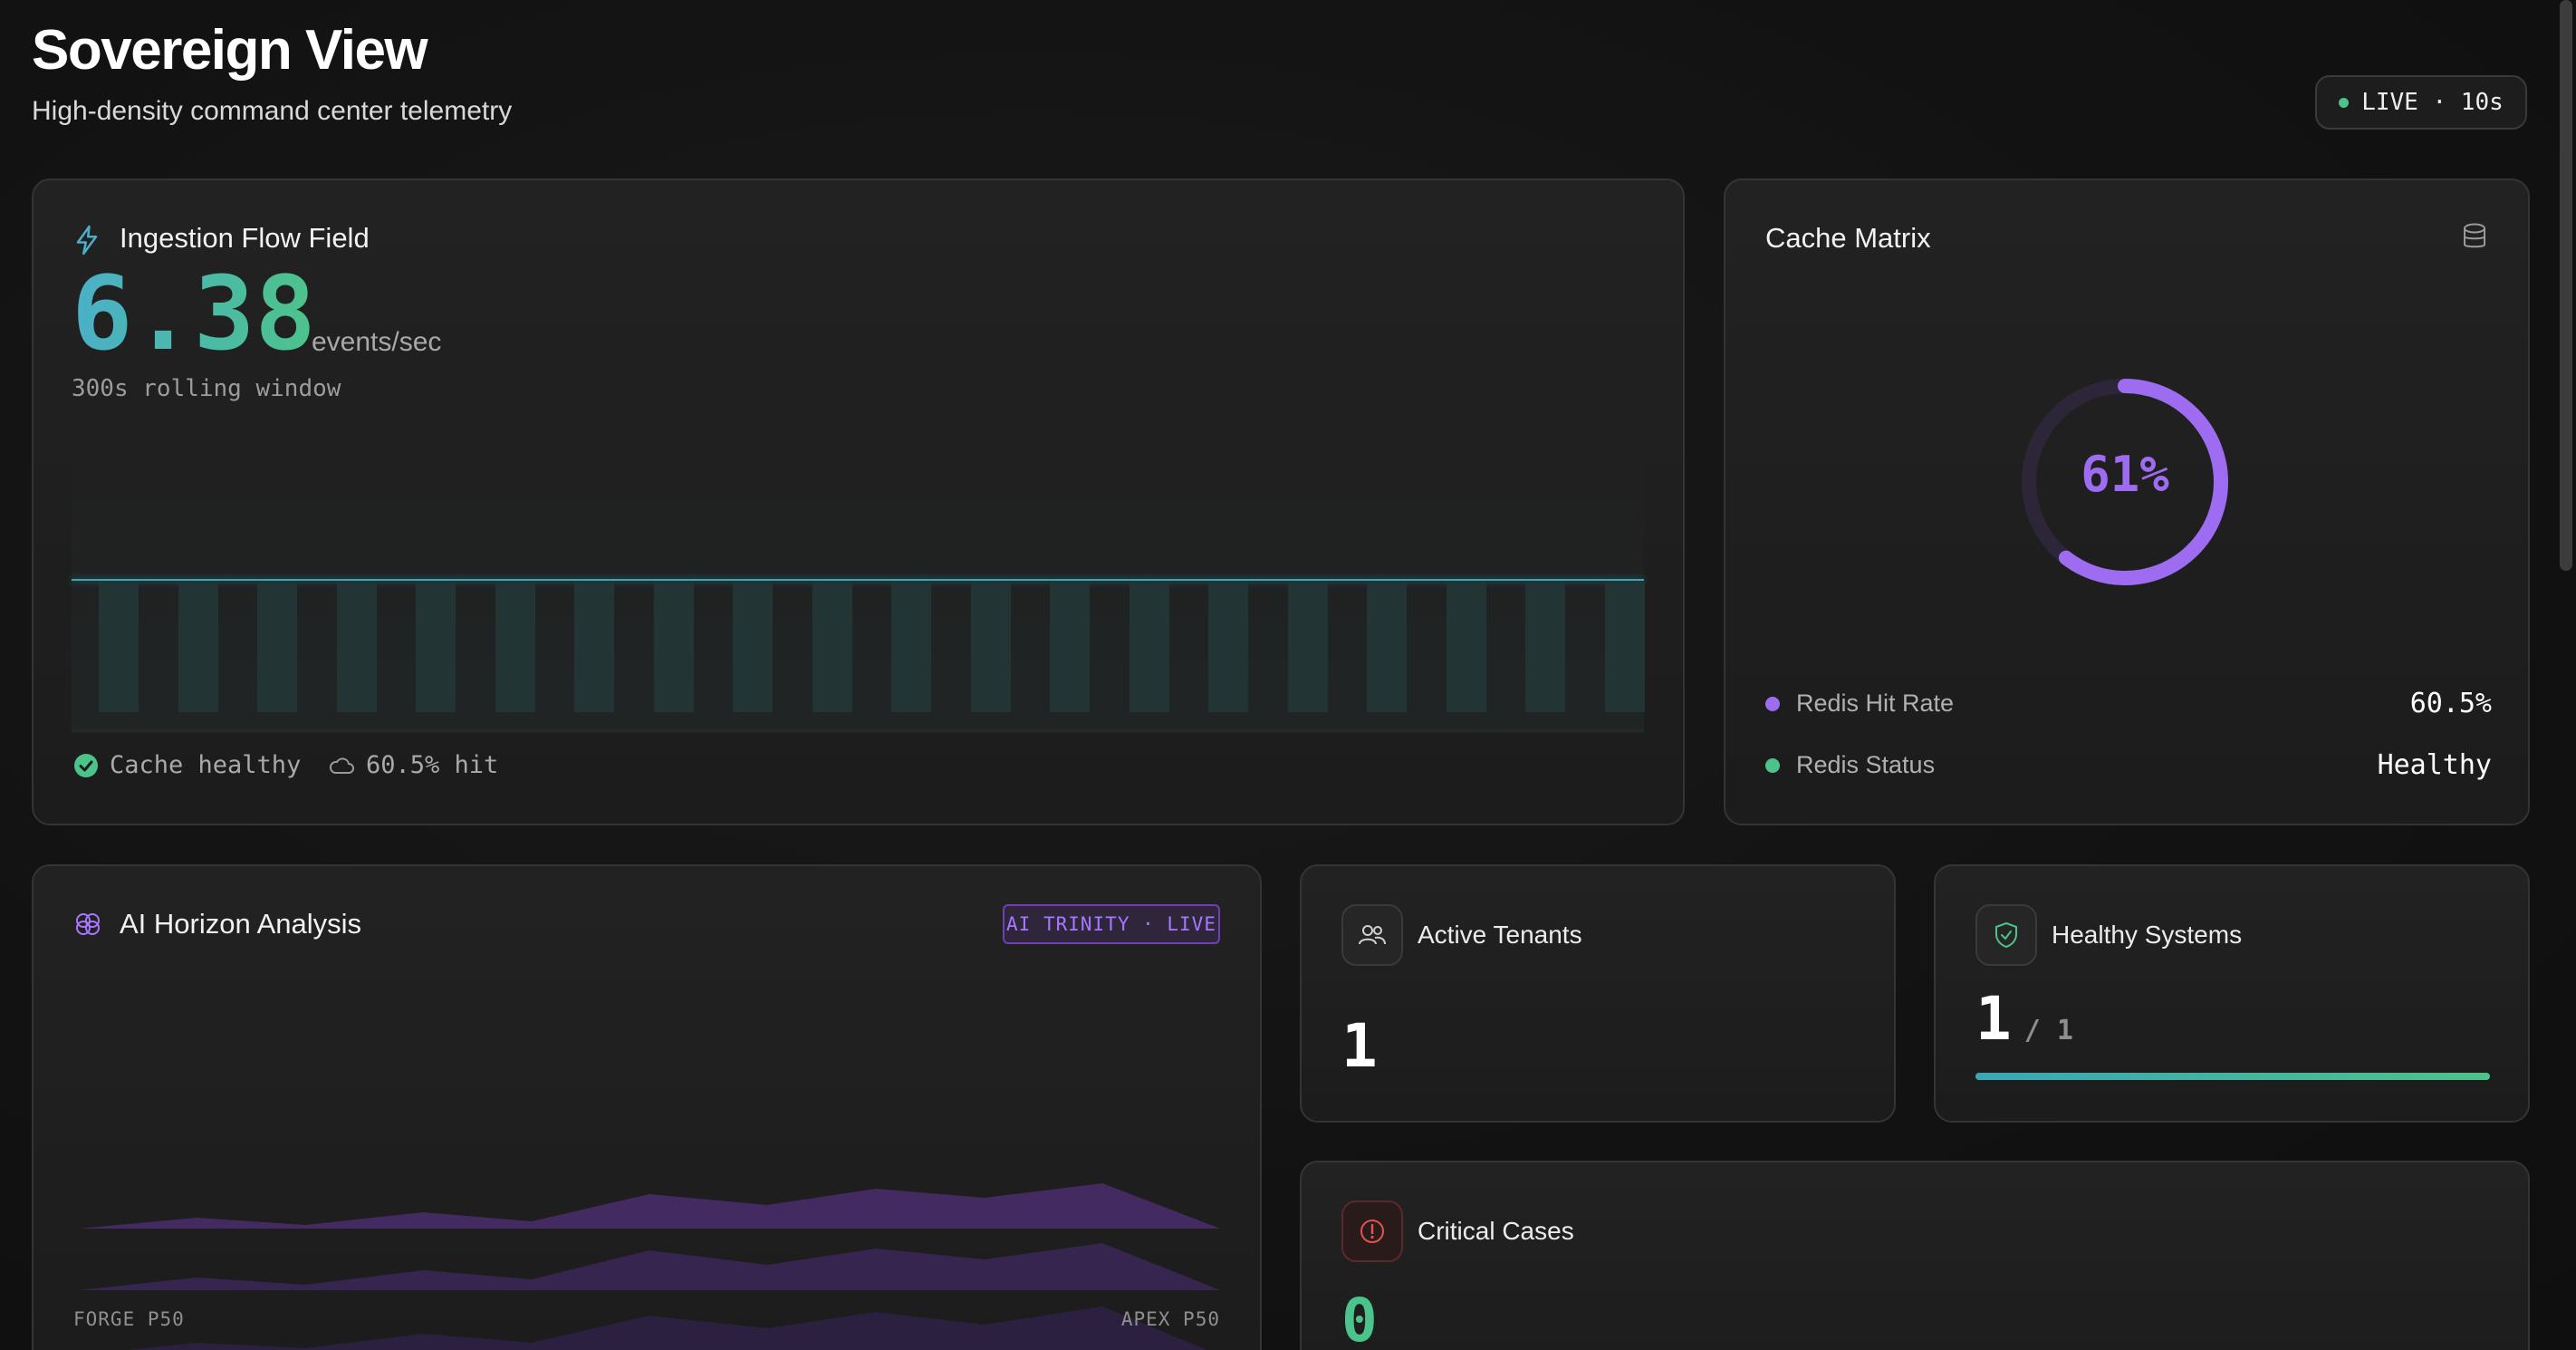 This screenshot has height=1350, width=2576. Describe the element at coordinates (1866, 764) in the screenshot. I see `redis-status-label: Redis Status` at that location.